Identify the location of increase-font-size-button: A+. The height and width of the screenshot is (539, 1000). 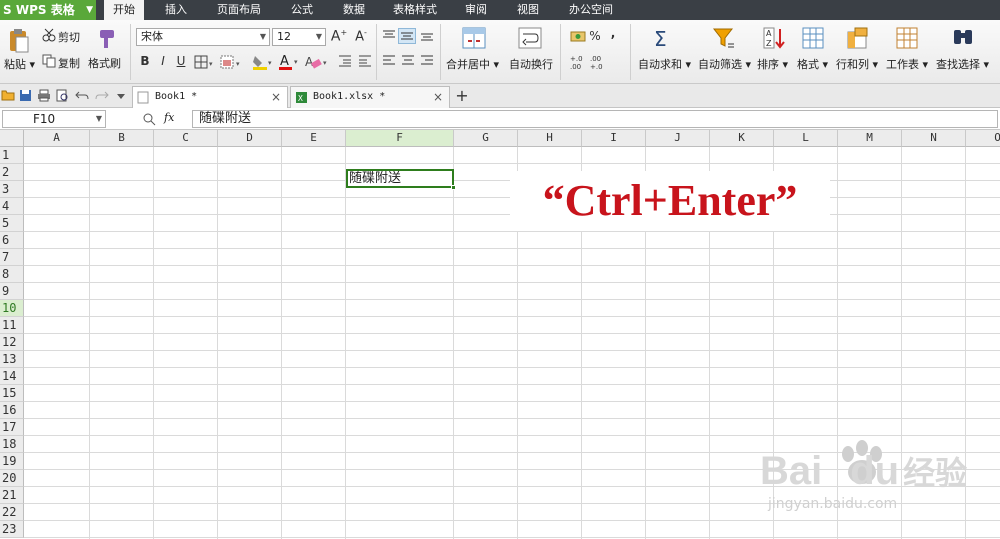
(339, 36).